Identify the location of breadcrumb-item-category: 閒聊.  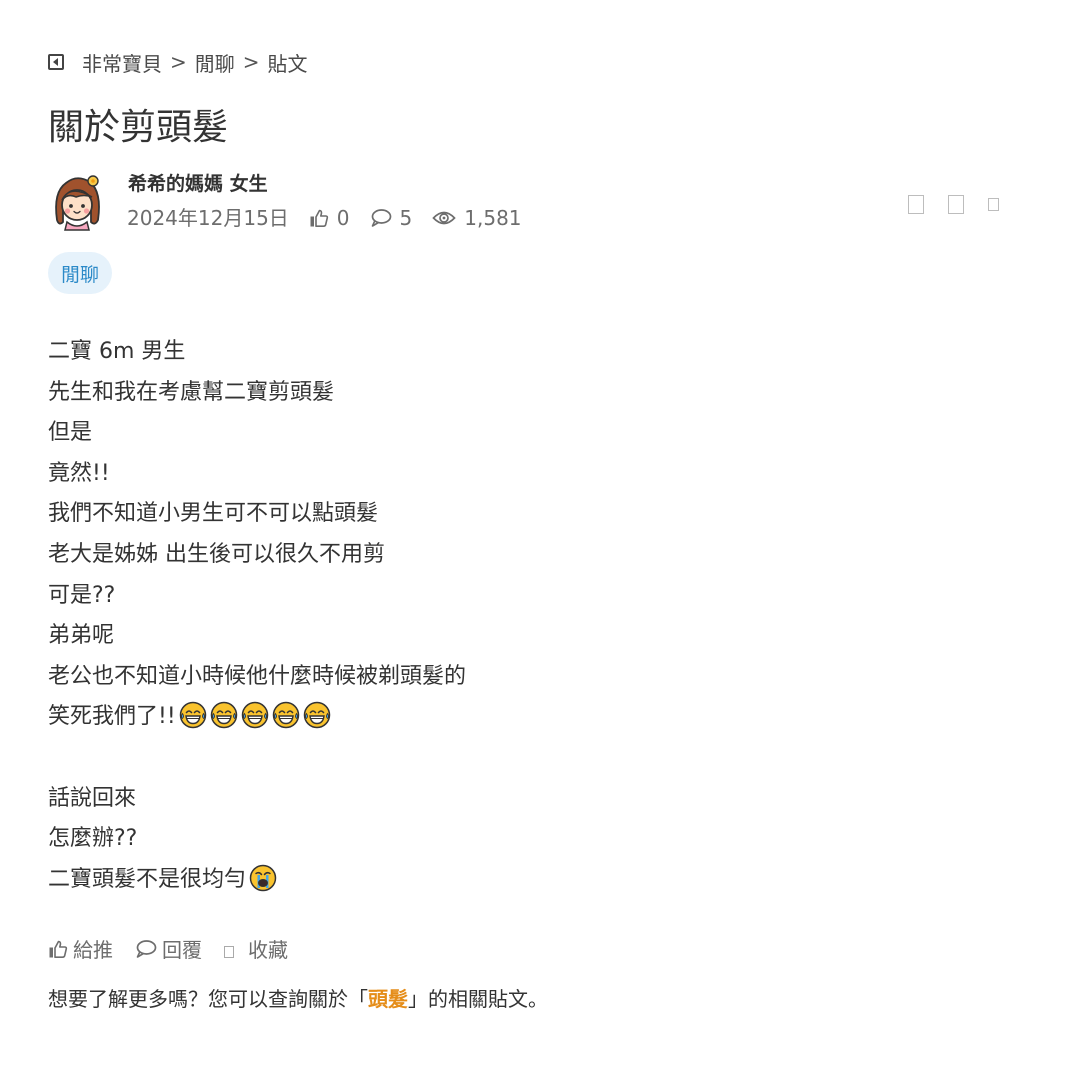
(215, 62).